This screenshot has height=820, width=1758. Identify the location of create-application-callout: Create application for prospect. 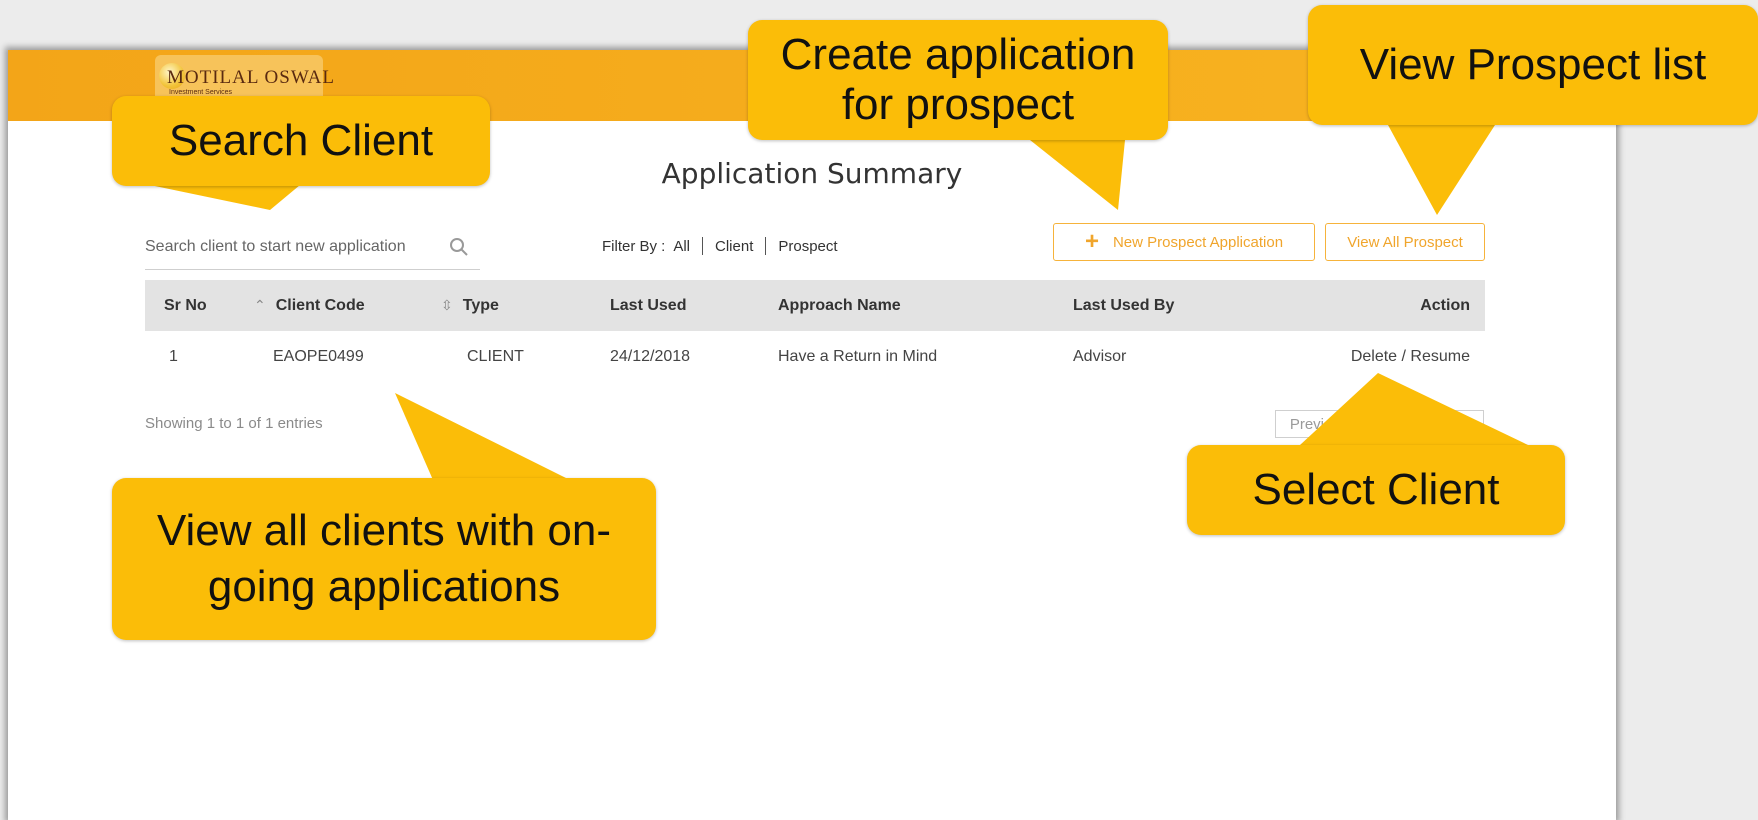
(958, 80).